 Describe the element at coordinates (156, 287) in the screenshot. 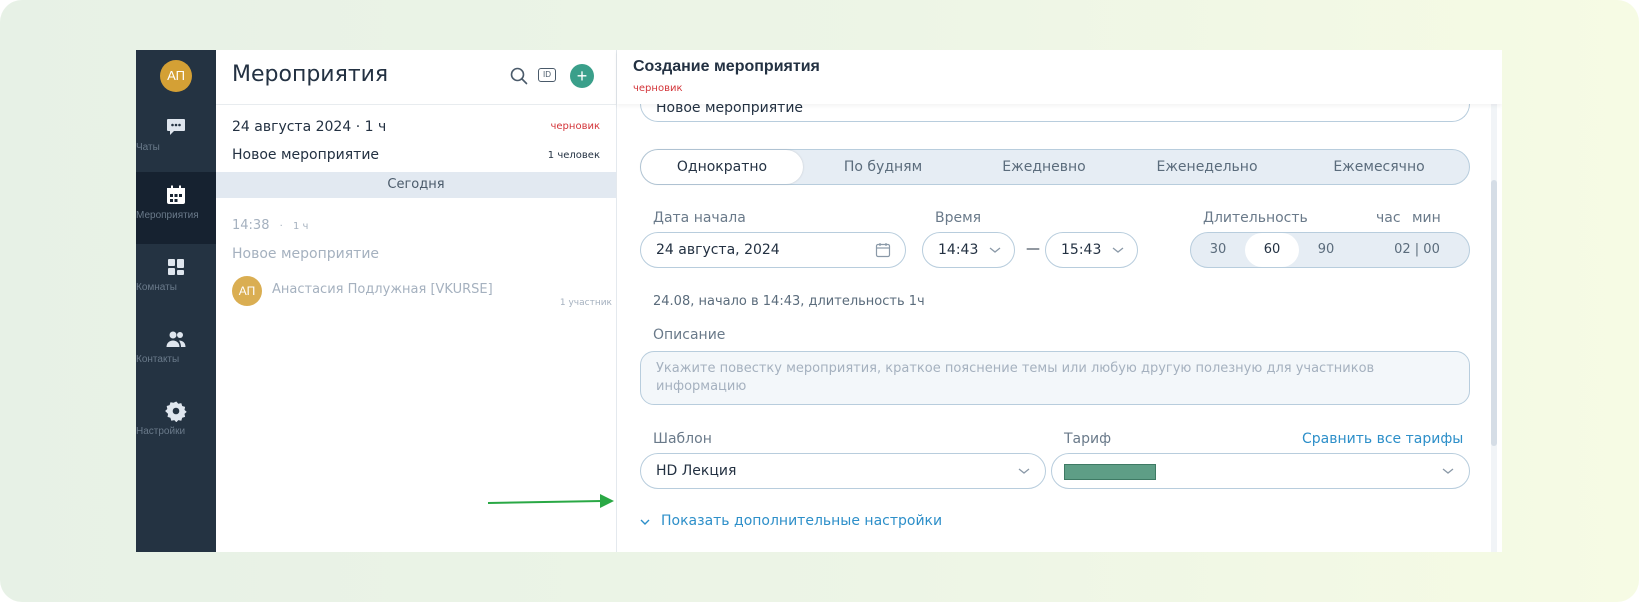

I see `nav-item-label: Комнаты` at that location.